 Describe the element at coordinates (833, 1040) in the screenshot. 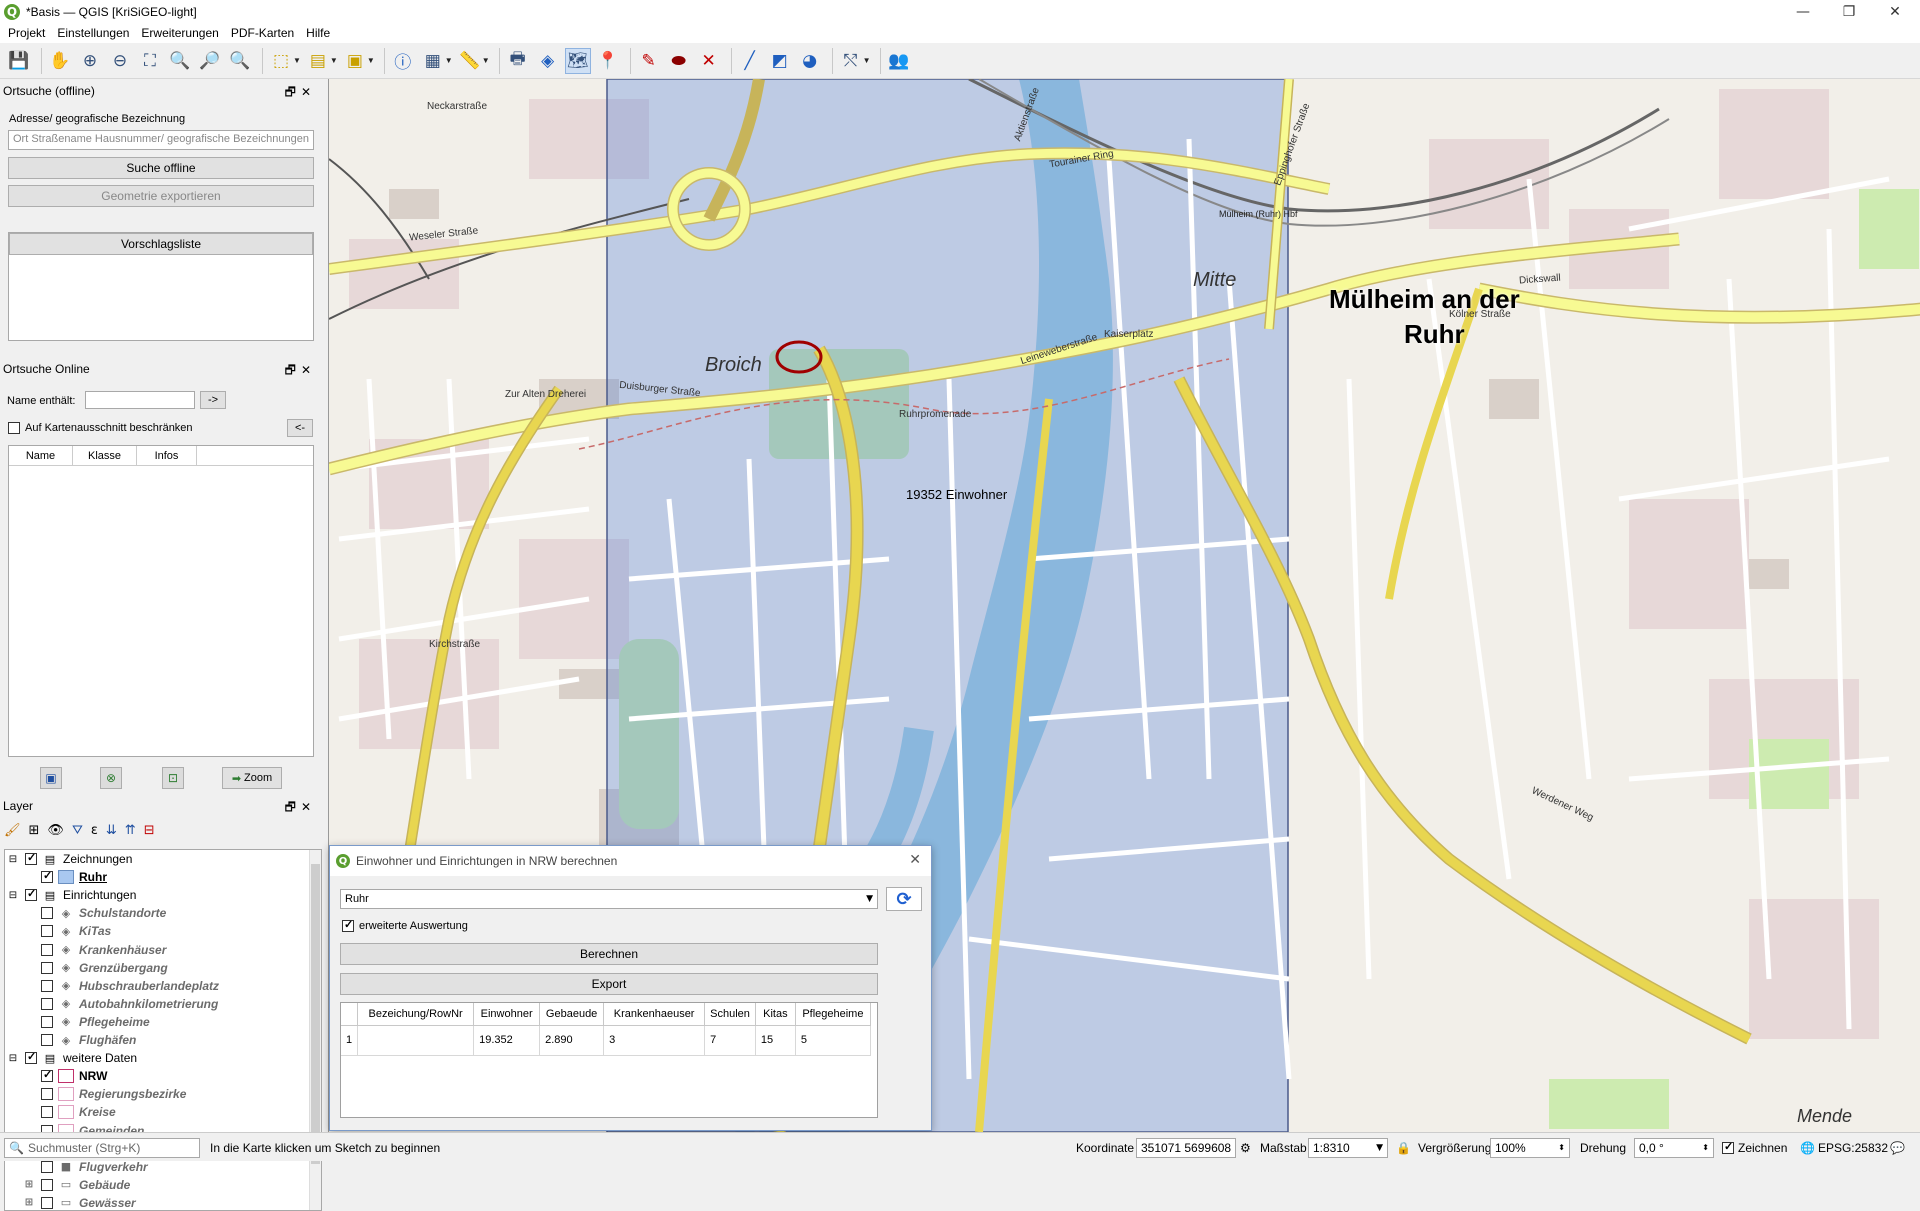

I see `table-cell: 5` at that location.